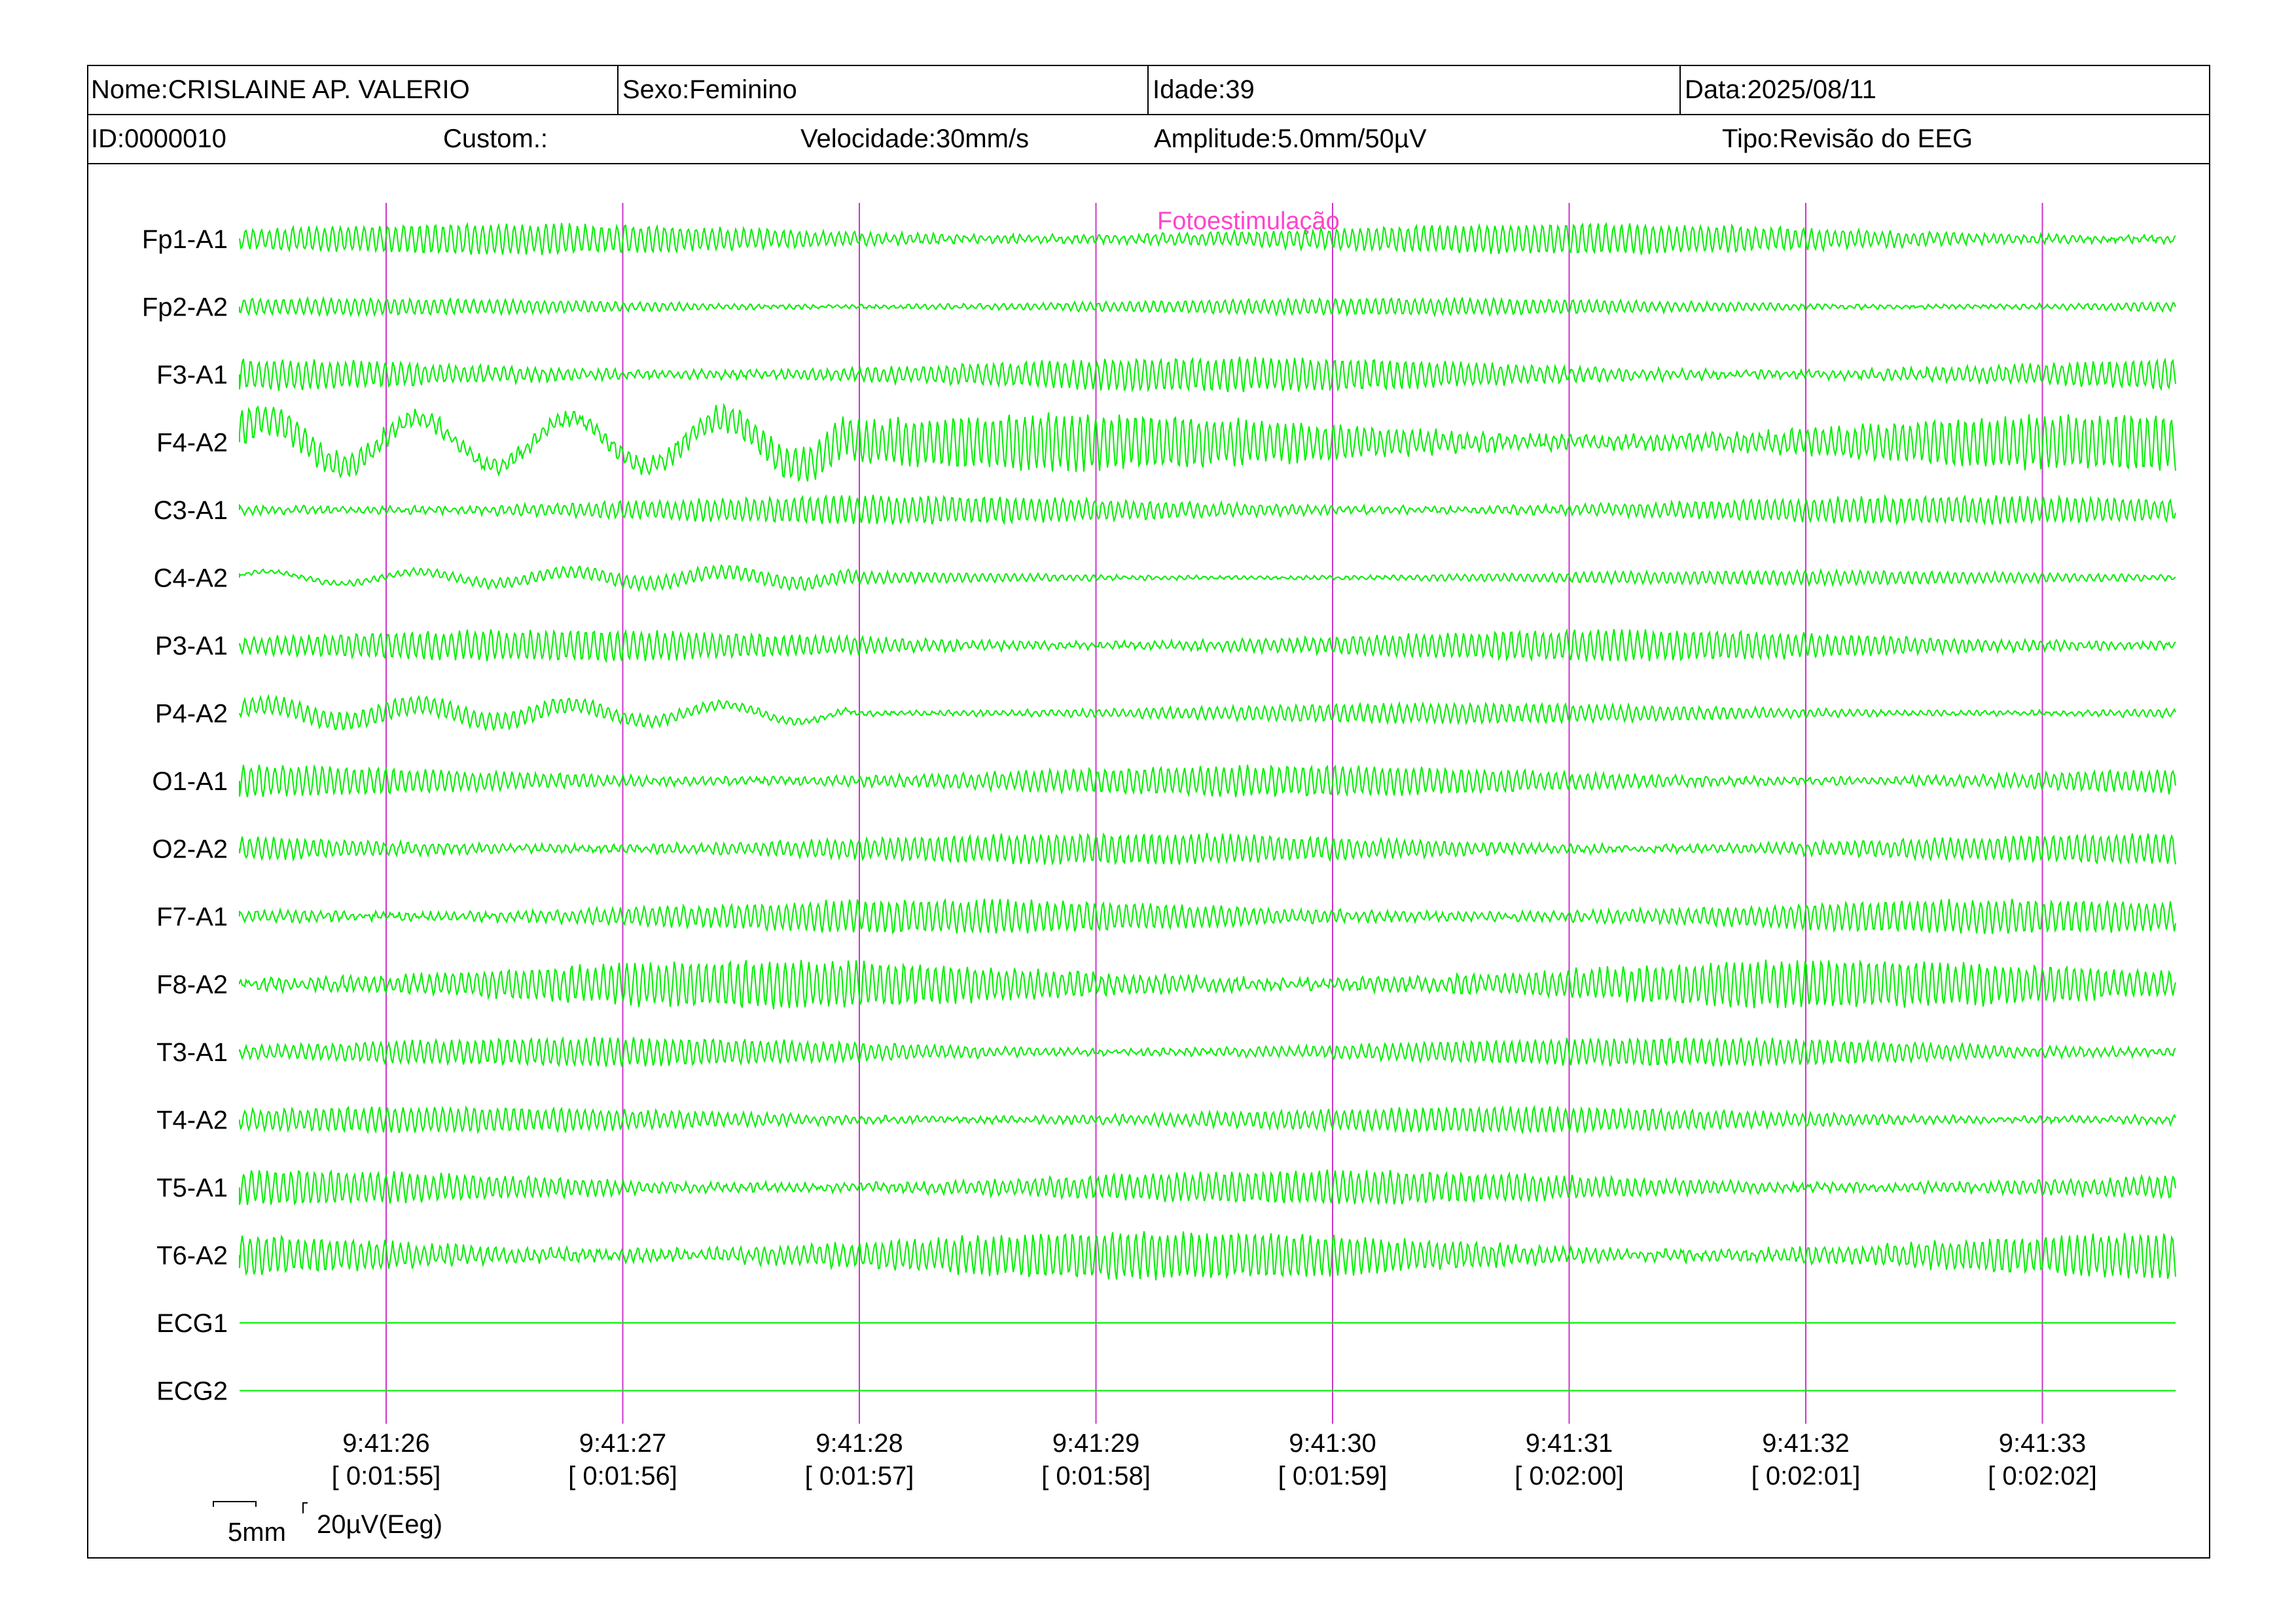 This screenshot has width=2296, height=1624. Describe the element at coordinates (192, 1120) in the screenshot. I see `channel-label-t4-a2: T4-A2` at that location.